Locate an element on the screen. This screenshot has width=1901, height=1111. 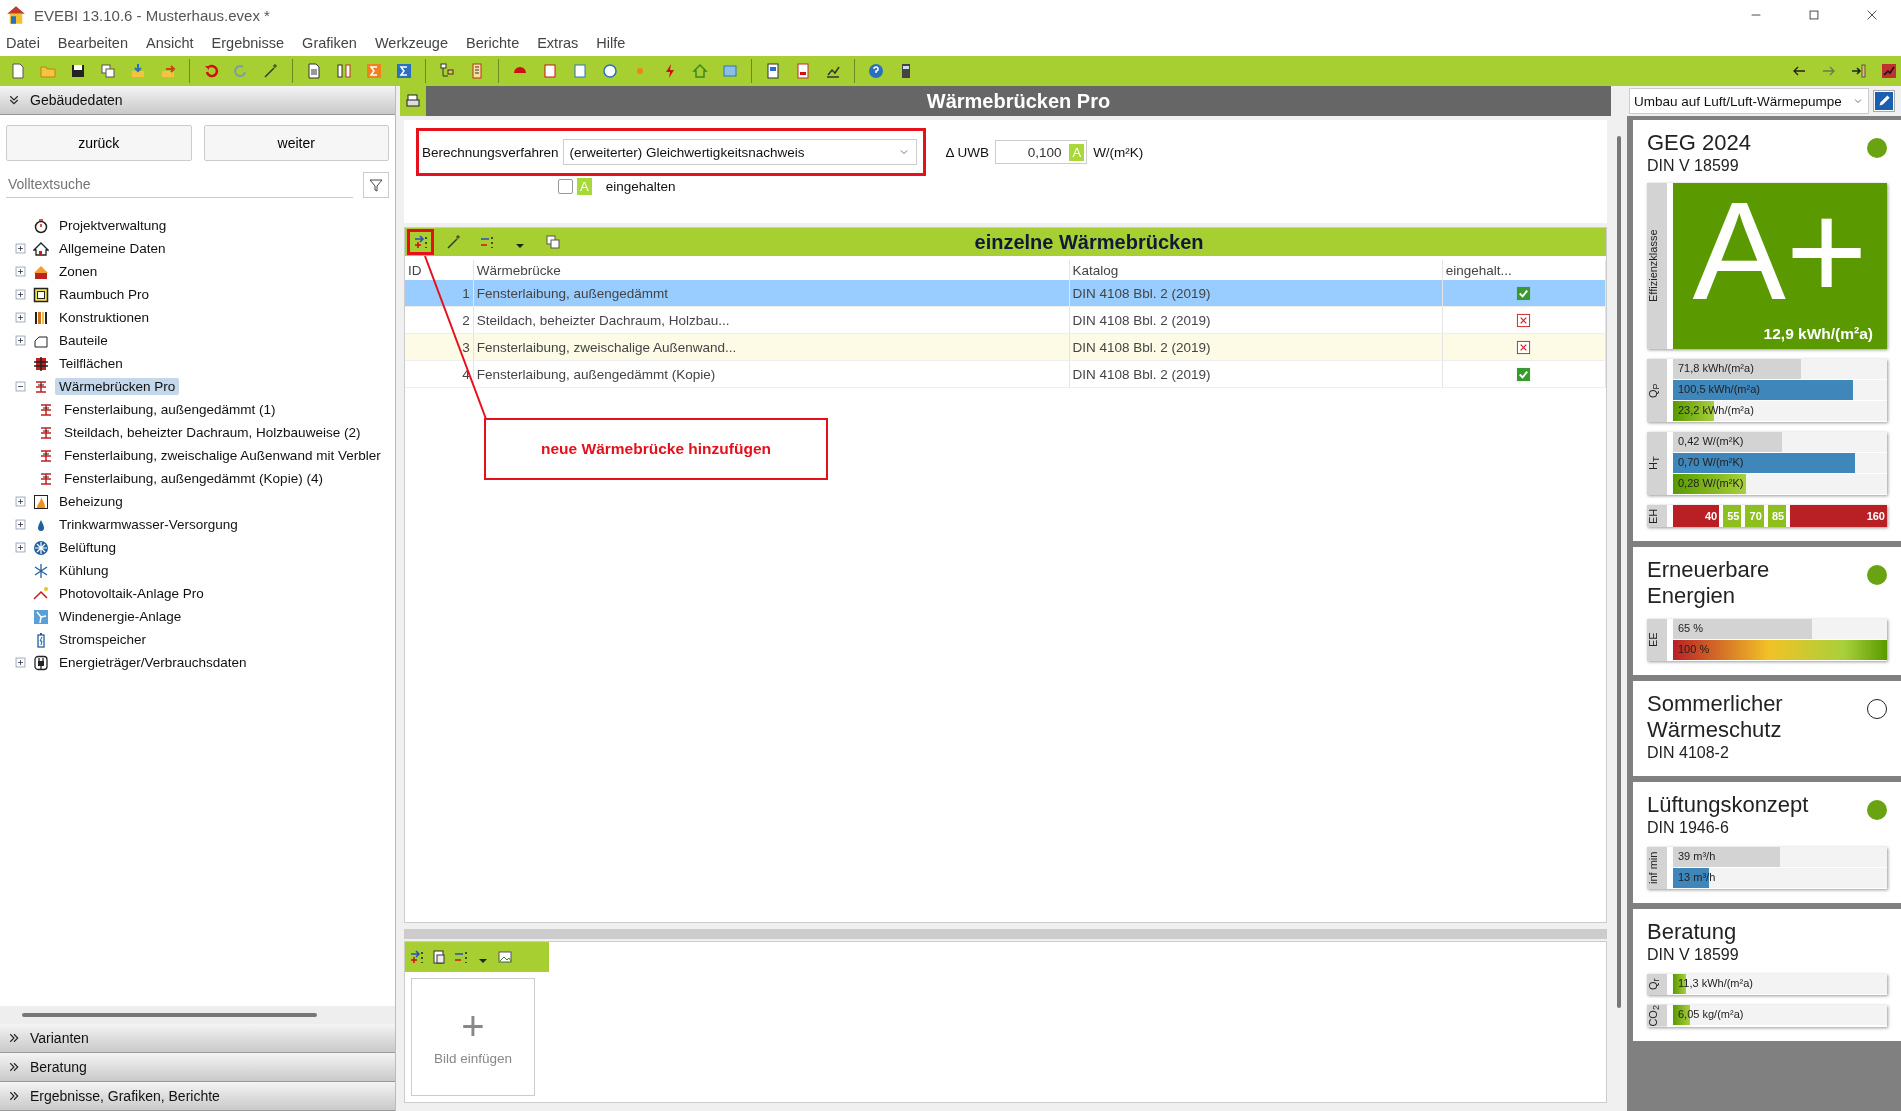
copy-icon is located at coordinates (108, 71).